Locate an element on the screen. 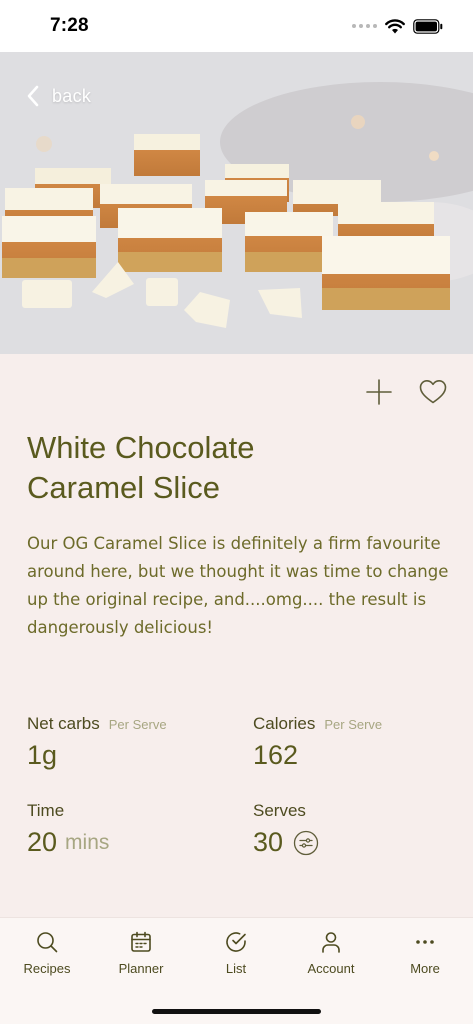  cellular-signal-icon is located at coordinates (364, 26).